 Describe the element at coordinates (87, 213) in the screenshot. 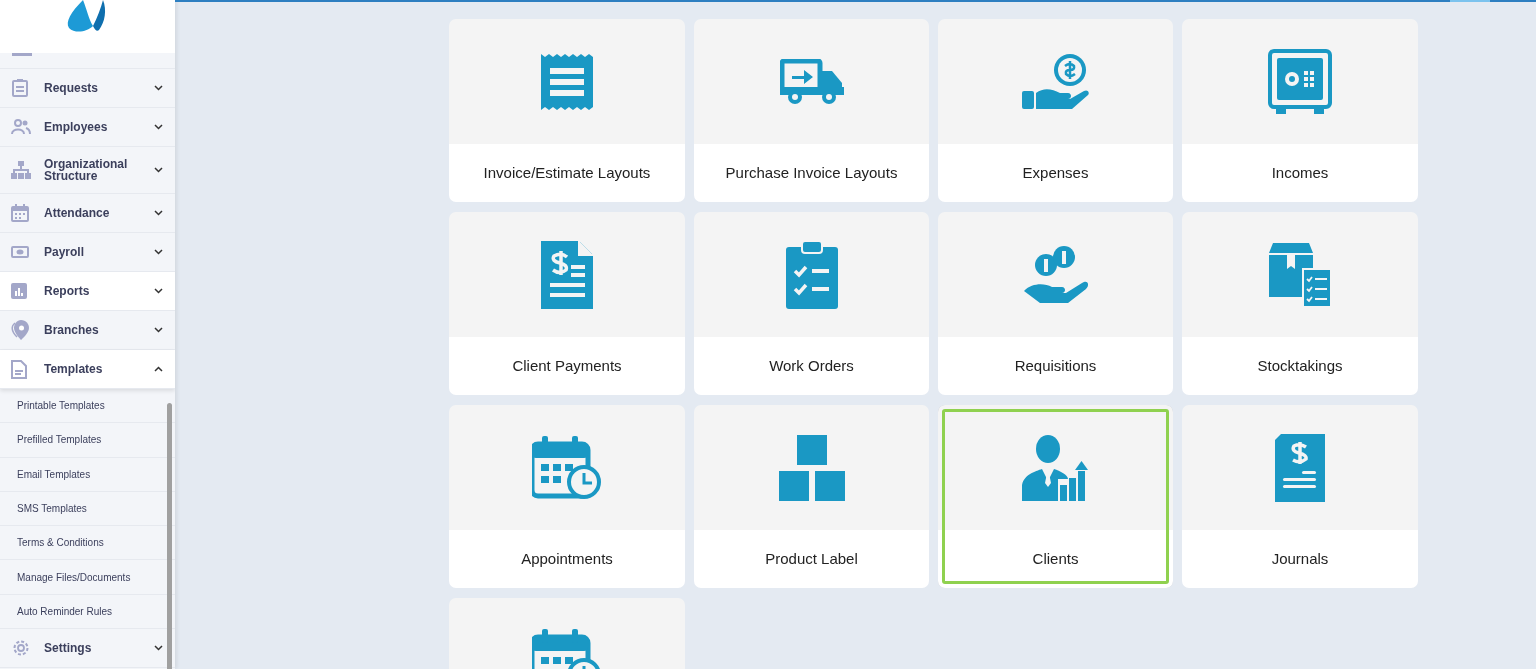

I see `sidebar-item: Attendance` at that location.